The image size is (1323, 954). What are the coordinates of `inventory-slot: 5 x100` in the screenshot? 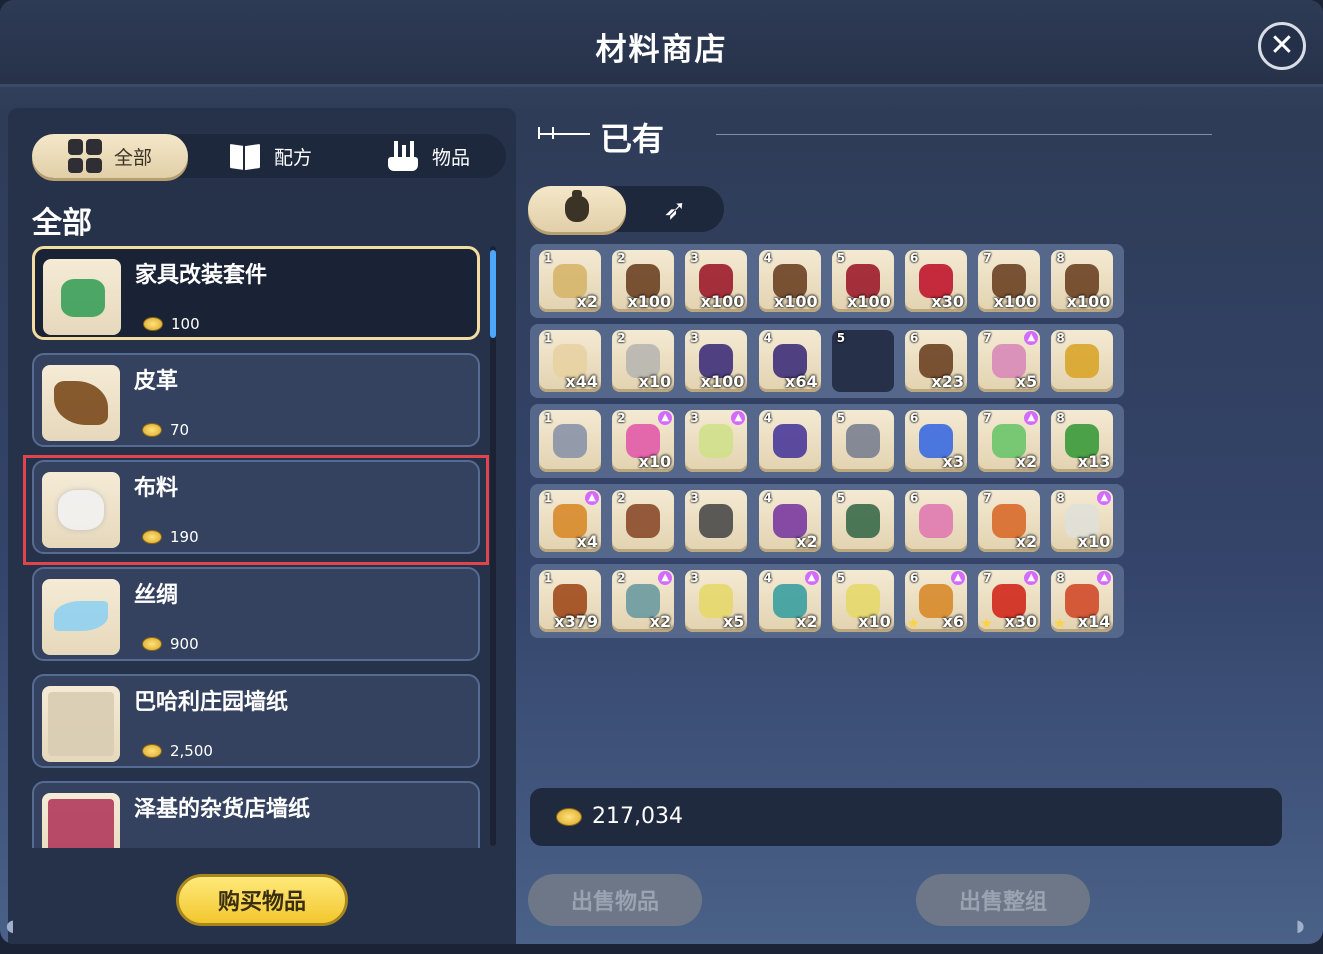 It's located at (862, 281).